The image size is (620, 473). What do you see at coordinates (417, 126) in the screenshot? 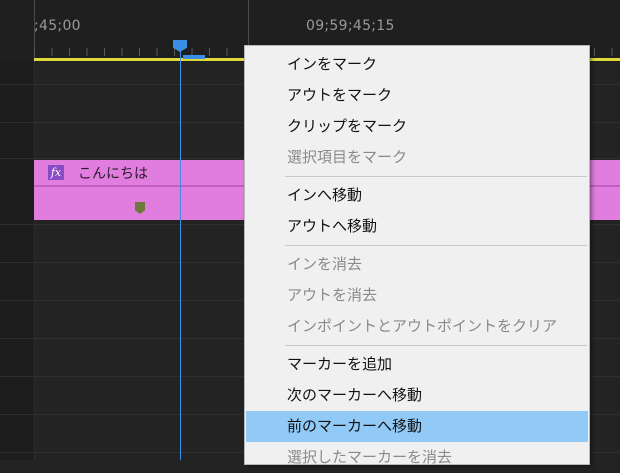
I see `menu-item-mark-clip: クリップをマーク` at bounding box center [417, 126].